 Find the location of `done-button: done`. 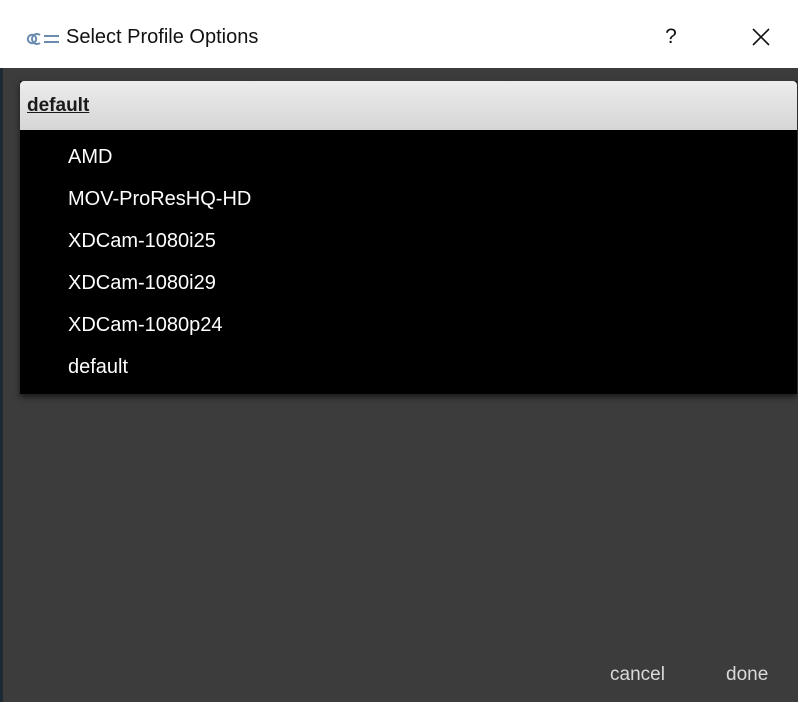

done-button: done is located at coordinates (747, 675).